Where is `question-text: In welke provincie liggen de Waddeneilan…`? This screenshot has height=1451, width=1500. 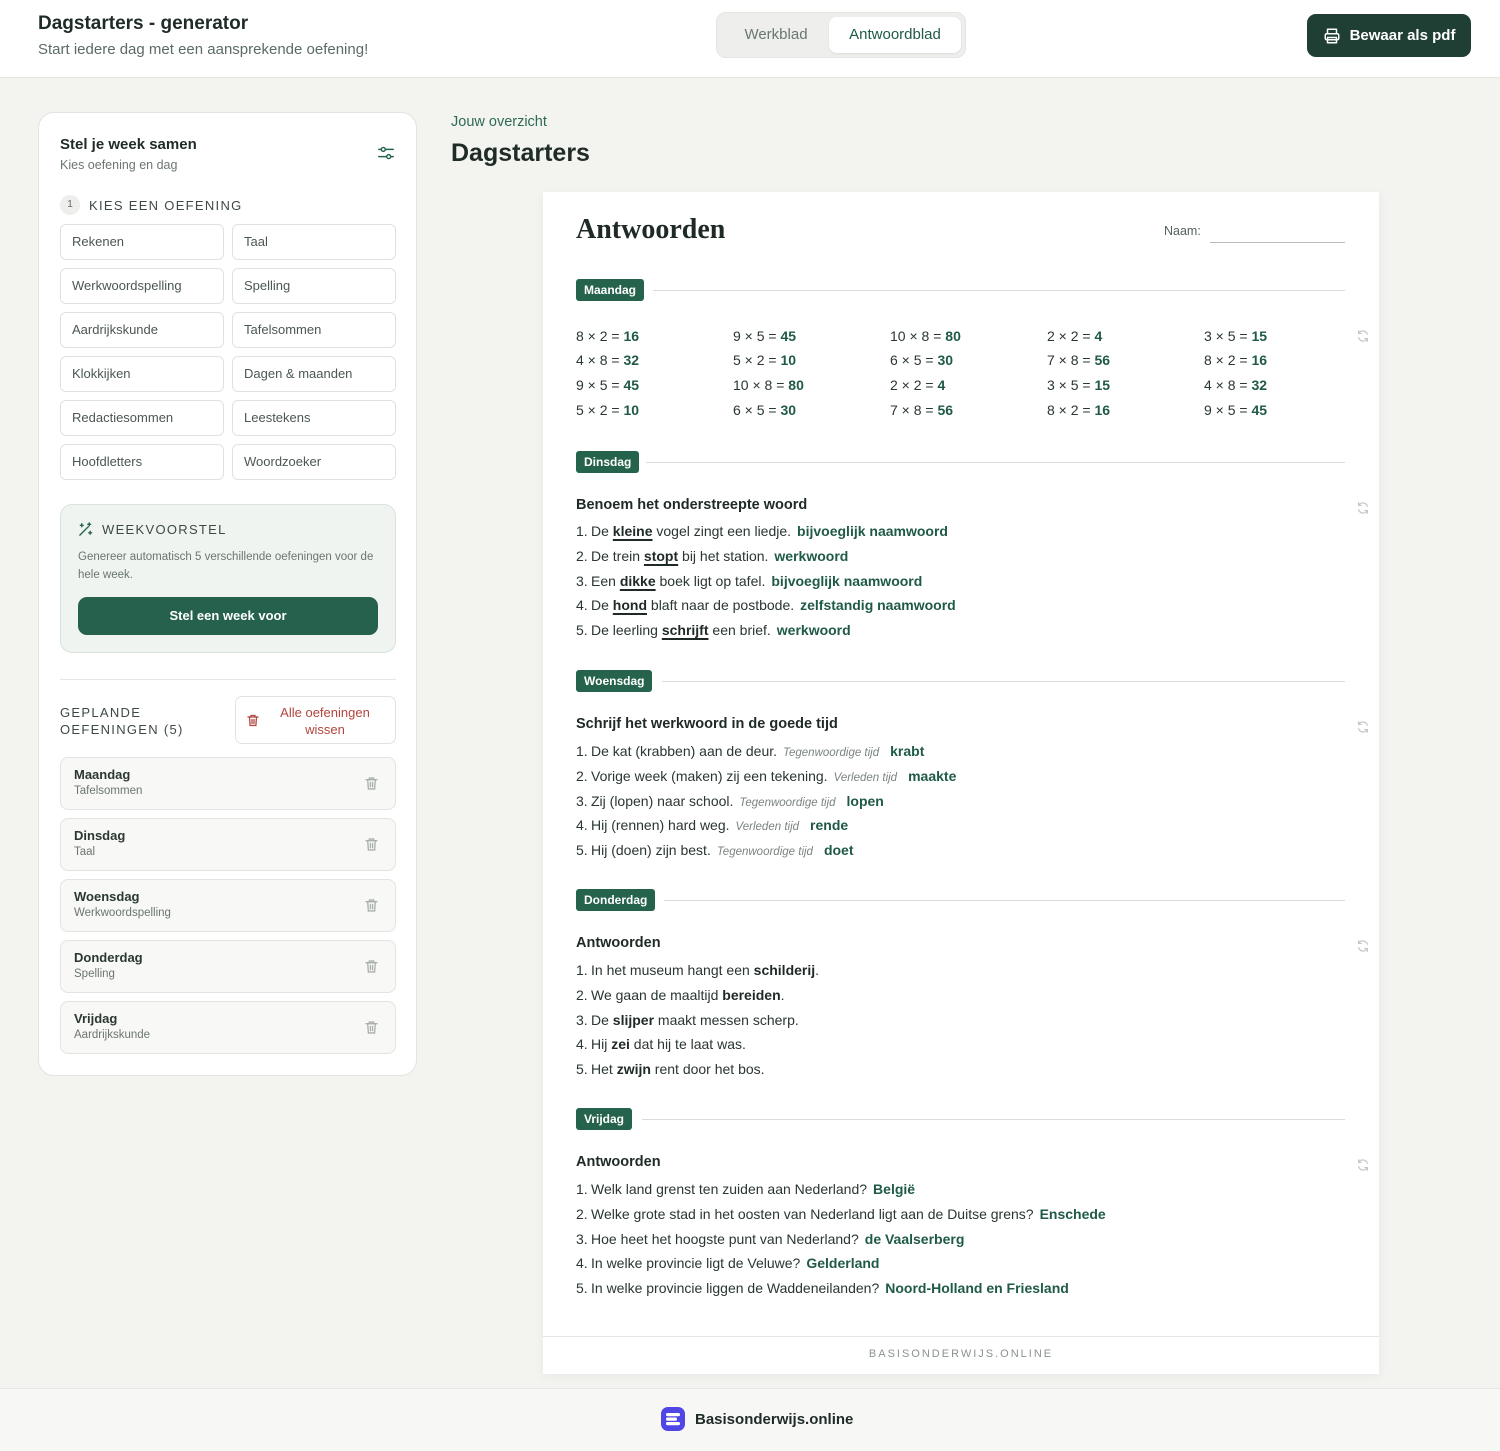 question-text: In welke provincie liggen de Waddeneilan… is located at coordinates (735, 1288).